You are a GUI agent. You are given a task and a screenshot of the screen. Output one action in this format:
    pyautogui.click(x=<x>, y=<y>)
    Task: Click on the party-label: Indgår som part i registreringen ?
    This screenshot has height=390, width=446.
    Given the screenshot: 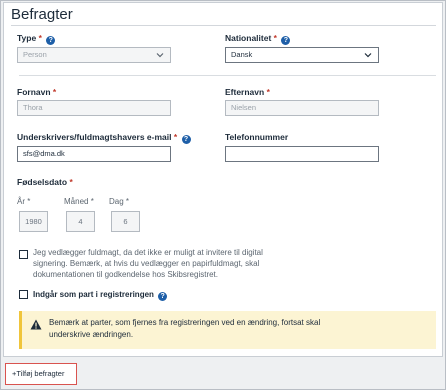 What is the action you would take?
    pyautogui.click(x=100, y=295)
    